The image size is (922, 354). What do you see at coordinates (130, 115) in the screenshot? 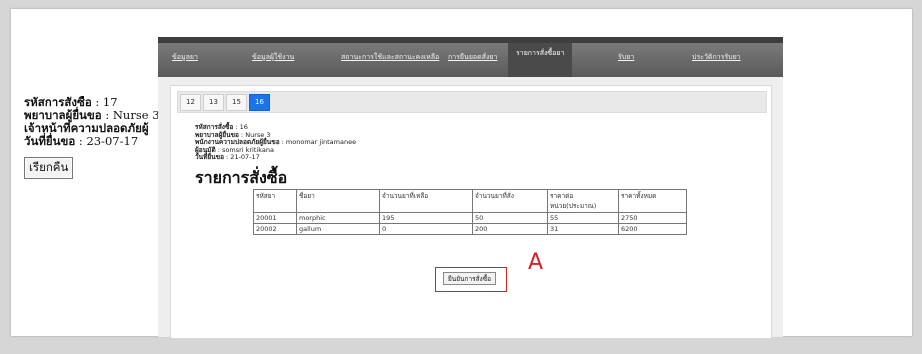
I see `left-nurse-value: : Nurse 3` at bounding box center [130, 115].